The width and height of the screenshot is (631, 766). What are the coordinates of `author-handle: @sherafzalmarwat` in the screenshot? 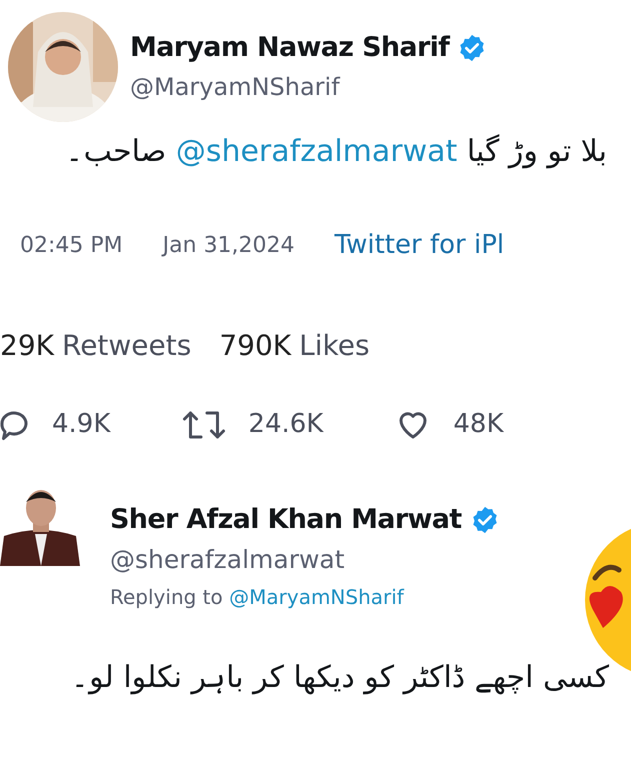 It's located at (228, 560).